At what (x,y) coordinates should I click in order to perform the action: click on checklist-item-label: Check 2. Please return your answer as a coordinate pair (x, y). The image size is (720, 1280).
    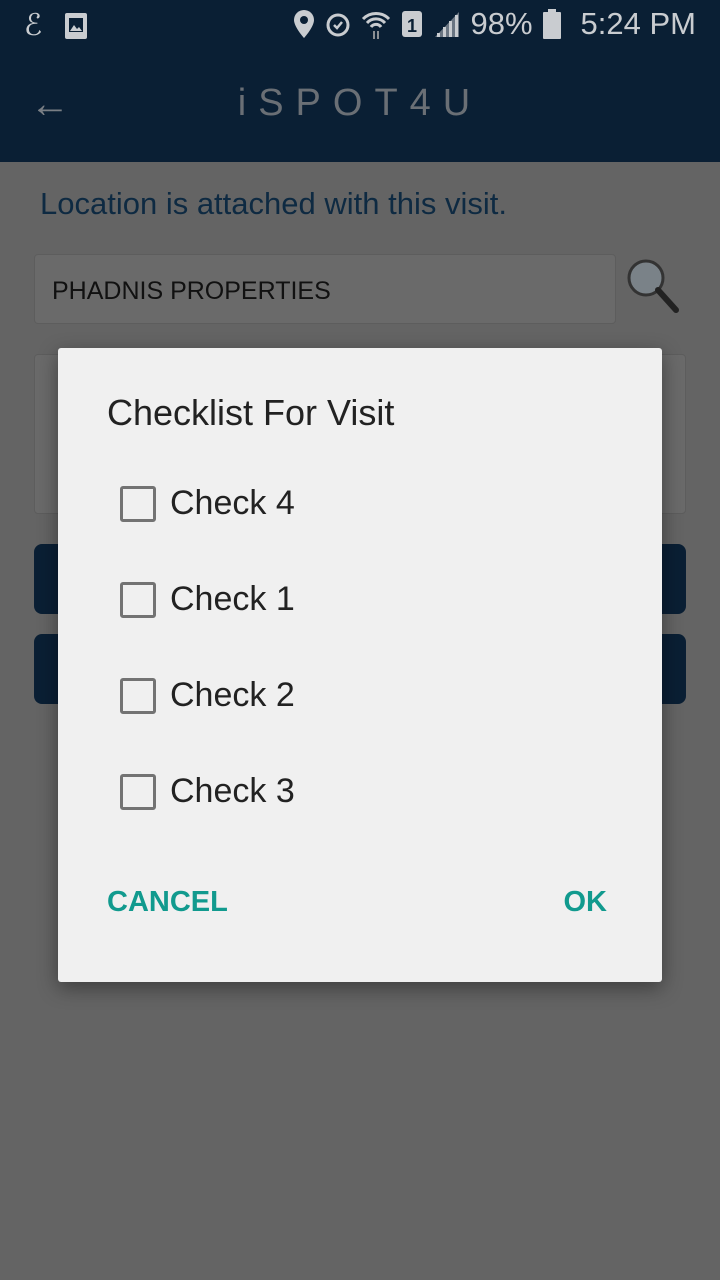
    Looking at the image, I should click on (232, 695).